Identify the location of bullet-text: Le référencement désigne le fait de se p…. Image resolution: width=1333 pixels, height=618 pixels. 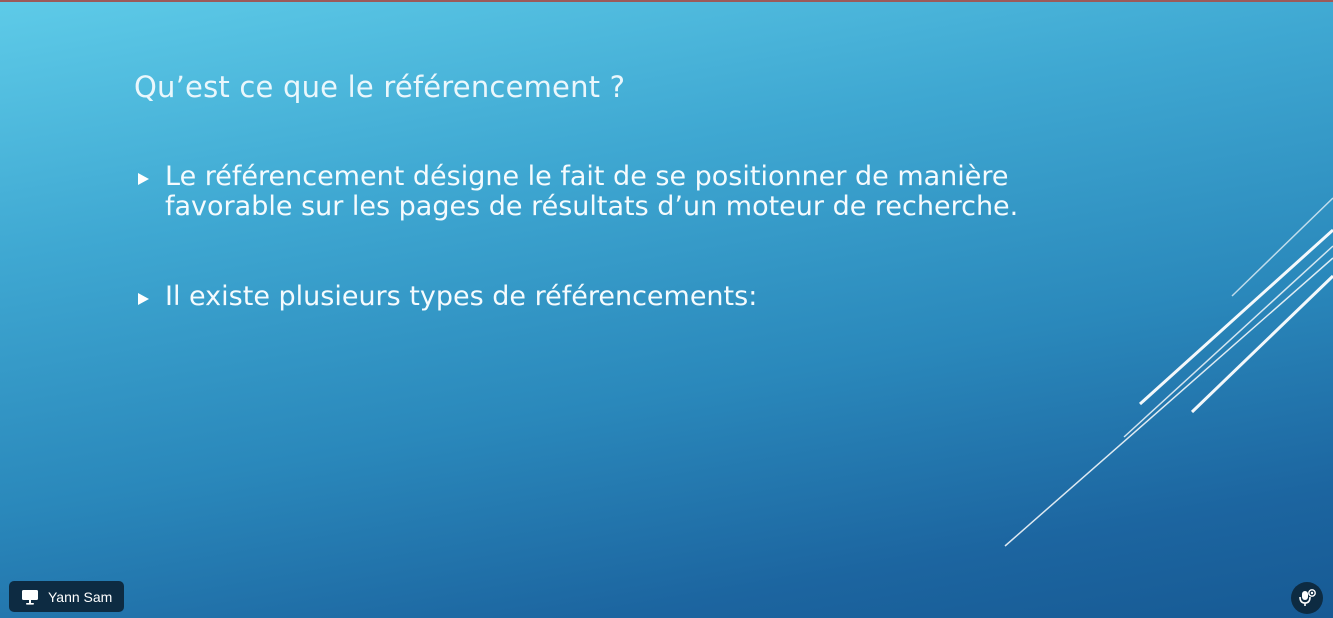
(592, 191).